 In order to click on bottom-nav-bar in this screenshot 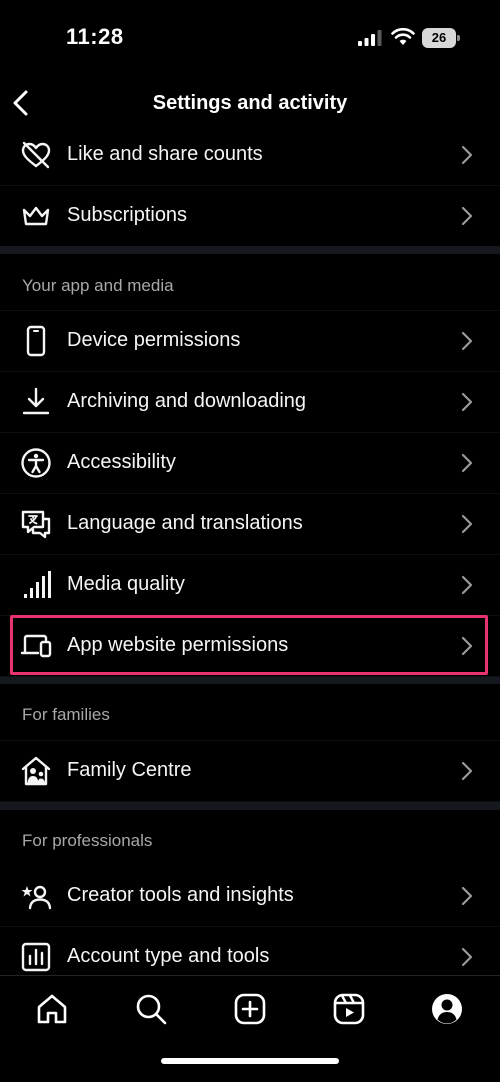, I will do `click(250, 1028)`.